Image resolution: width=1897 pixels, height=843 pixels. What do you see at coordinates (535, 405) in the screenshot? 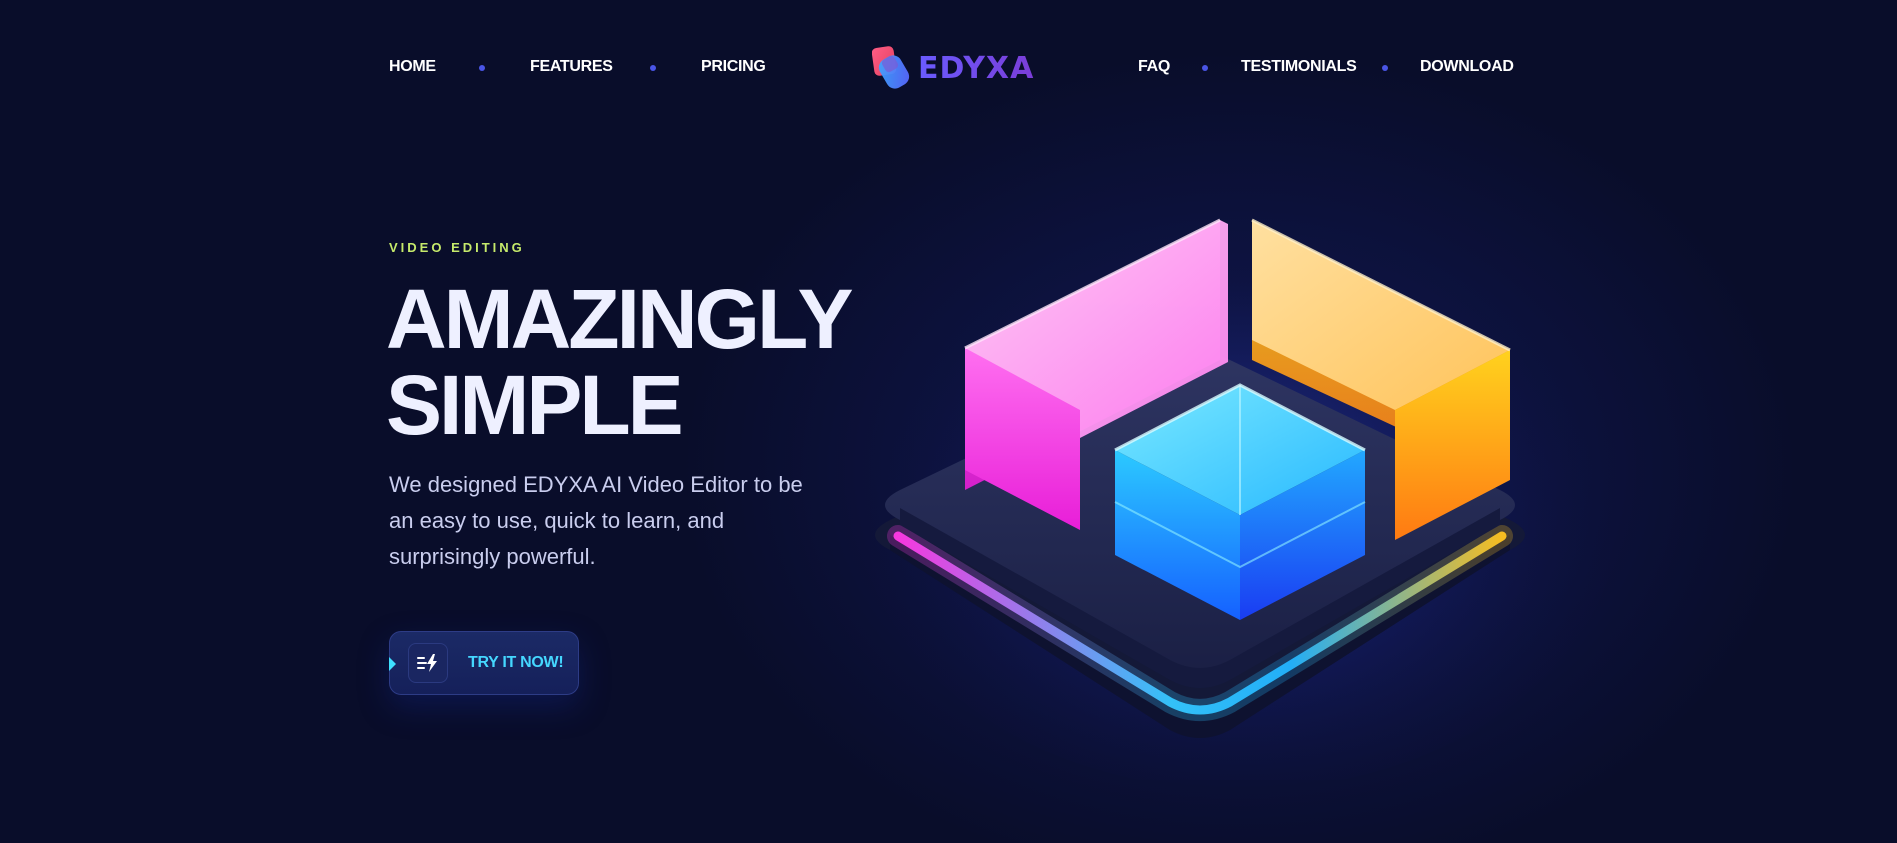
I see `hero-headline-line-2: SIMPLE` at bounding box center [535, 405].